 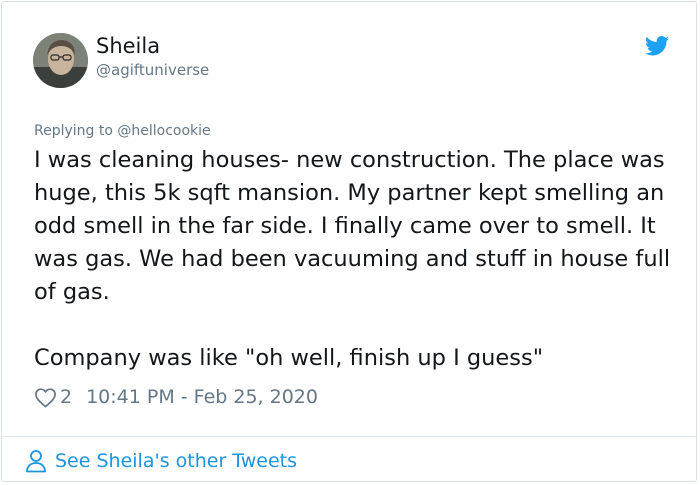 What do you see at coordinates (176, 461) in the screenshot?
I see `see-other-tweets-label: See Sheila's other Tweets` at bounding box center [176, 461].